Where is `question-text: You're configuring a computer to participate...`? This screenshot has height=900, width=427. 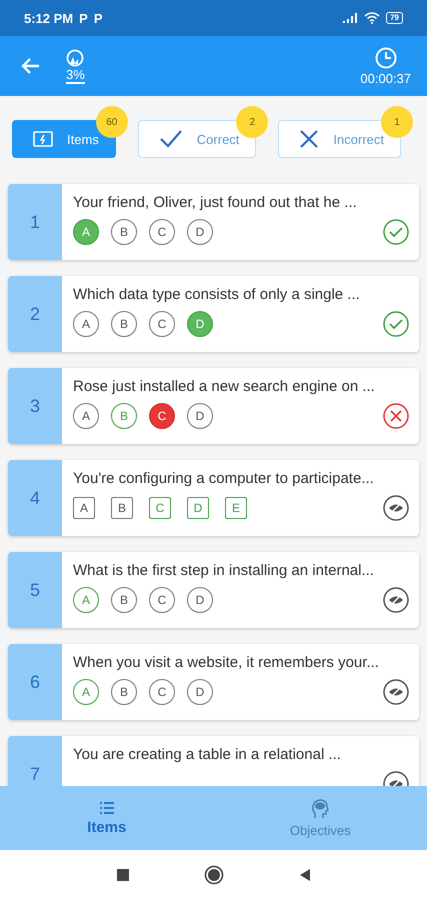
question-text: You're configuring a computer to participate... is located at coordinates (224, 478).